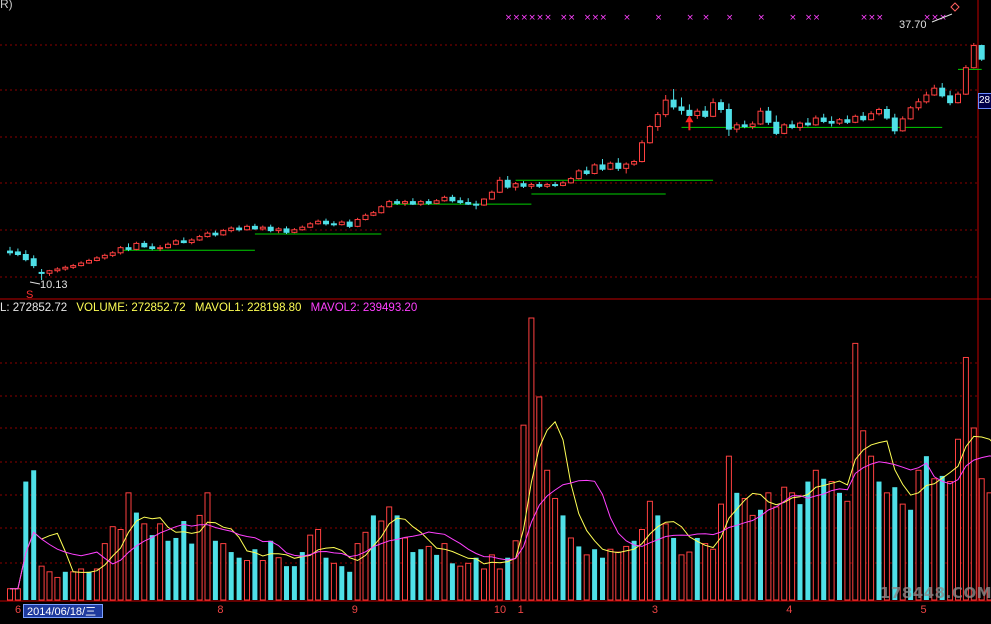 The width and height of the screenshot is (991, 624). Describe the element at coordinates (248, 308) in the screenshot. I see `mavol1-value: MAVOL1: 228198.80` at that location.